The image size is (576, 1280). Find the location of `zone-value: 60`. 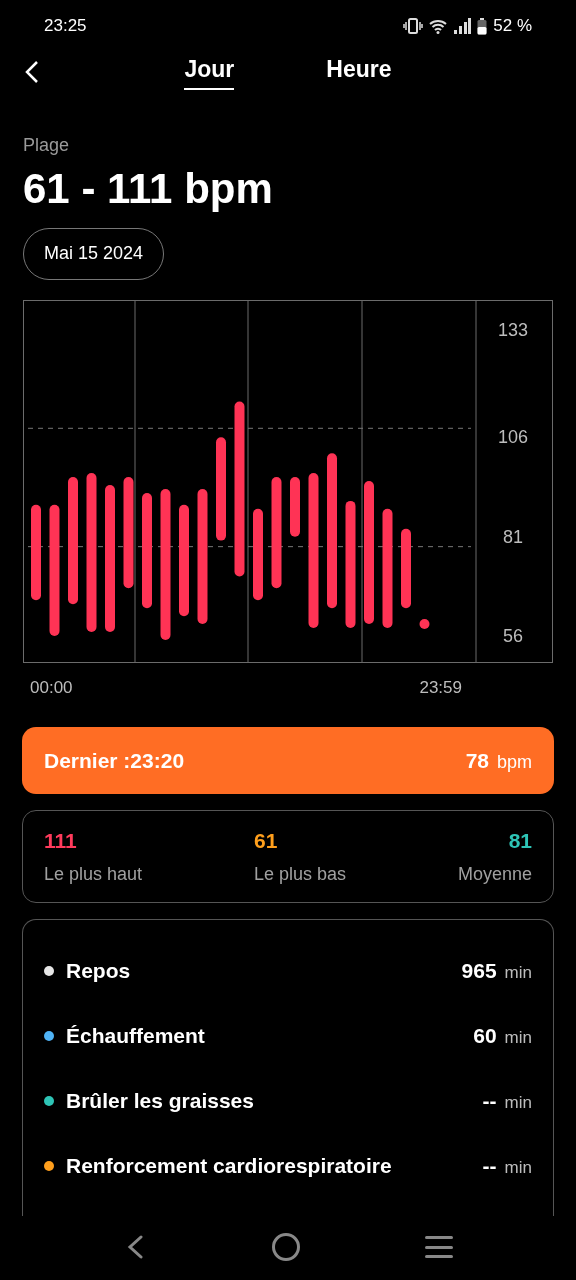

zone-value: 60 is located at coordinates (485, 1035).